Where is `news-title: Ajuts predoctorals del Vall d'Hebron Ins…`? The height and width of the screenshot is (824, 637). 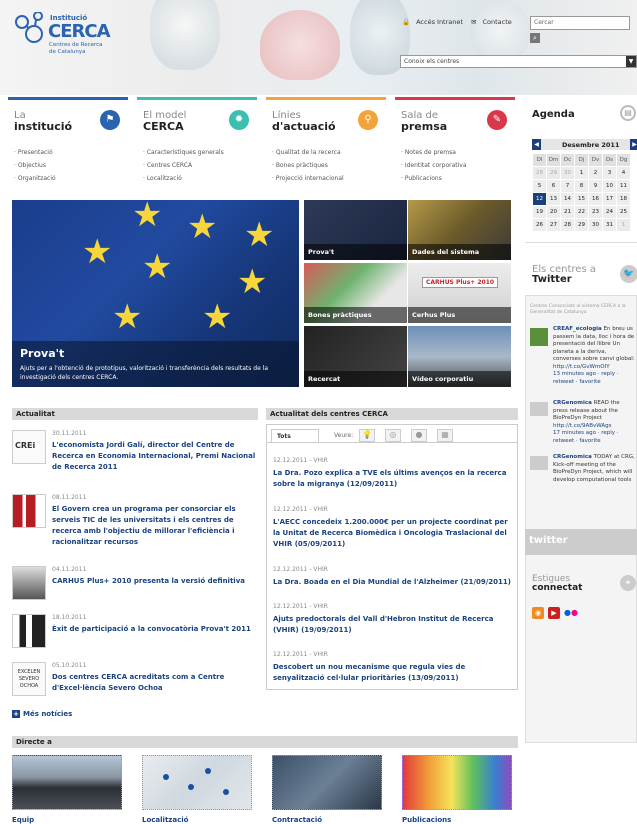 news-title: Ajuts predoctorals del Vall d'Hebron Ins… is located at coordinates (393, 625).